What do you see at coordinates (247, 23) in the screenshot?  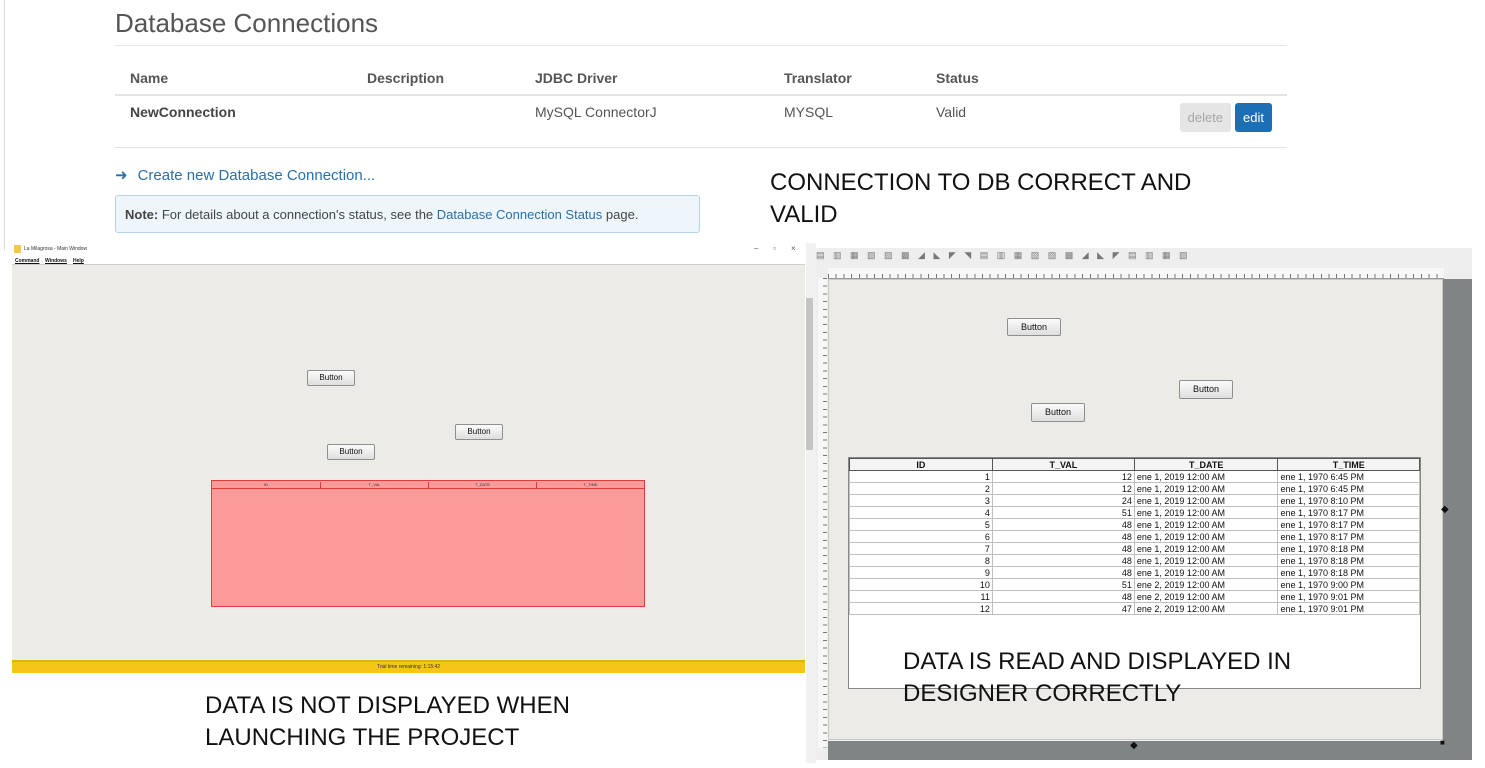 I see `page-title: Database Connections` at bounding box center [247, 23].